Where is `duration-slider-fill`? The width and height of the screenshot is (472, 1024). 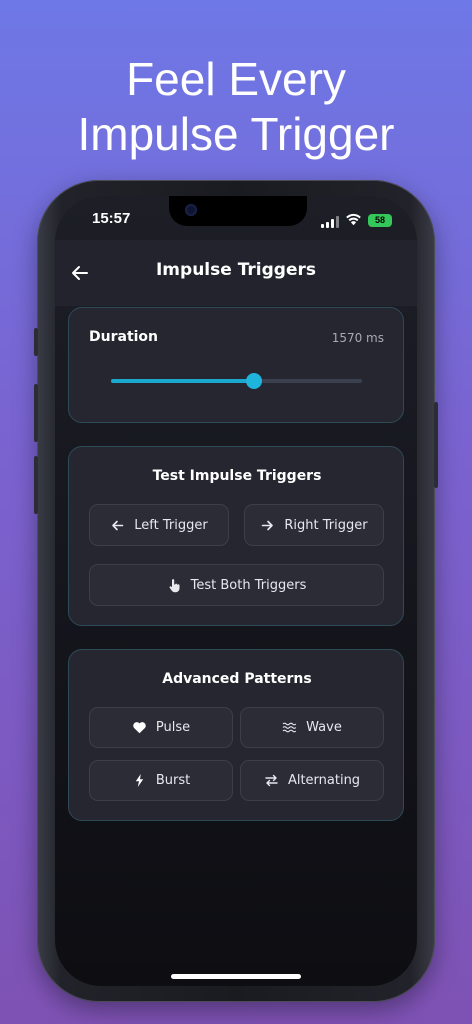 duration-slider-fill is located at coordinates (183, 381).